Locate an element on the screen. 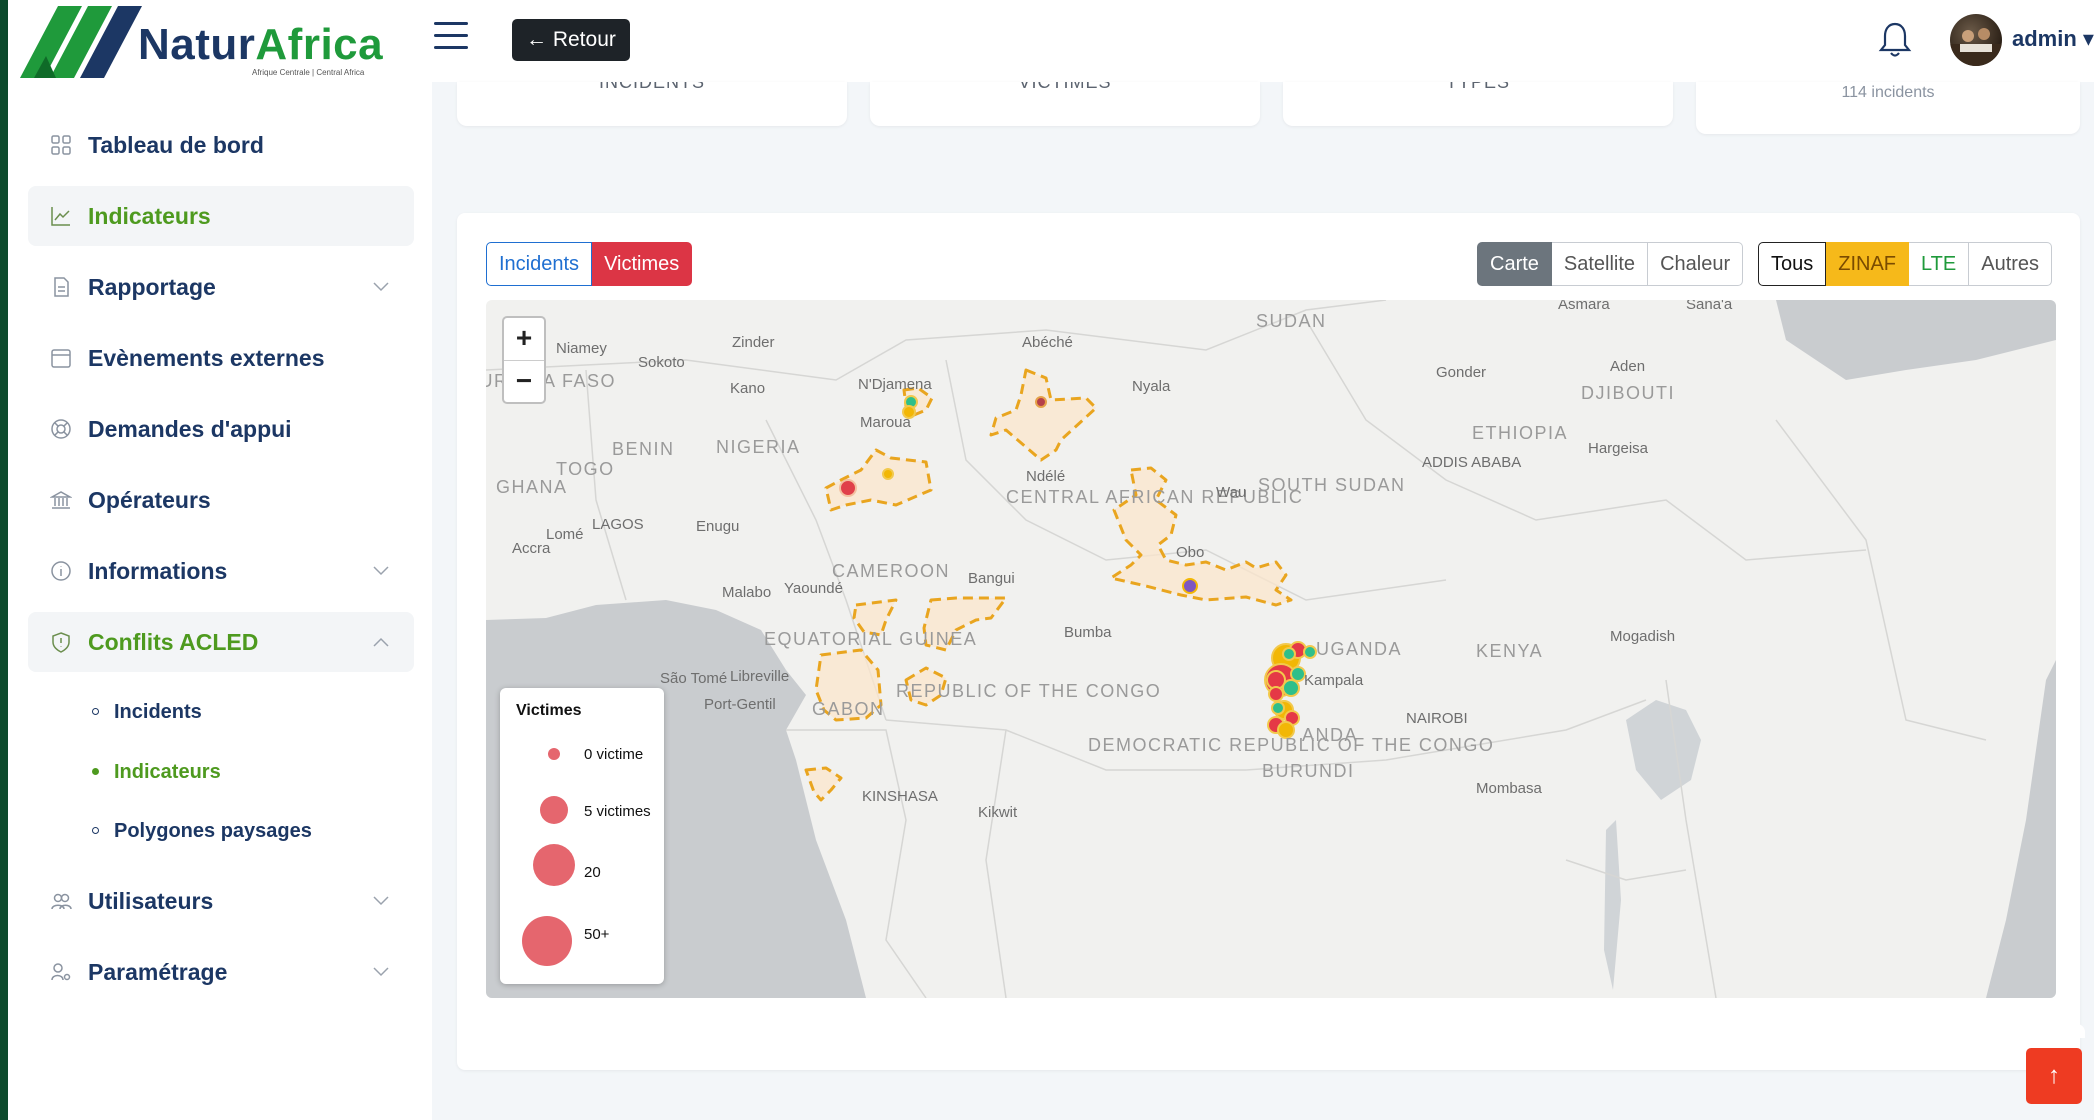 The width and height of the screenshot is (2094, 1120). map-label-city: Abéché is located at coordinates (1047, 342).